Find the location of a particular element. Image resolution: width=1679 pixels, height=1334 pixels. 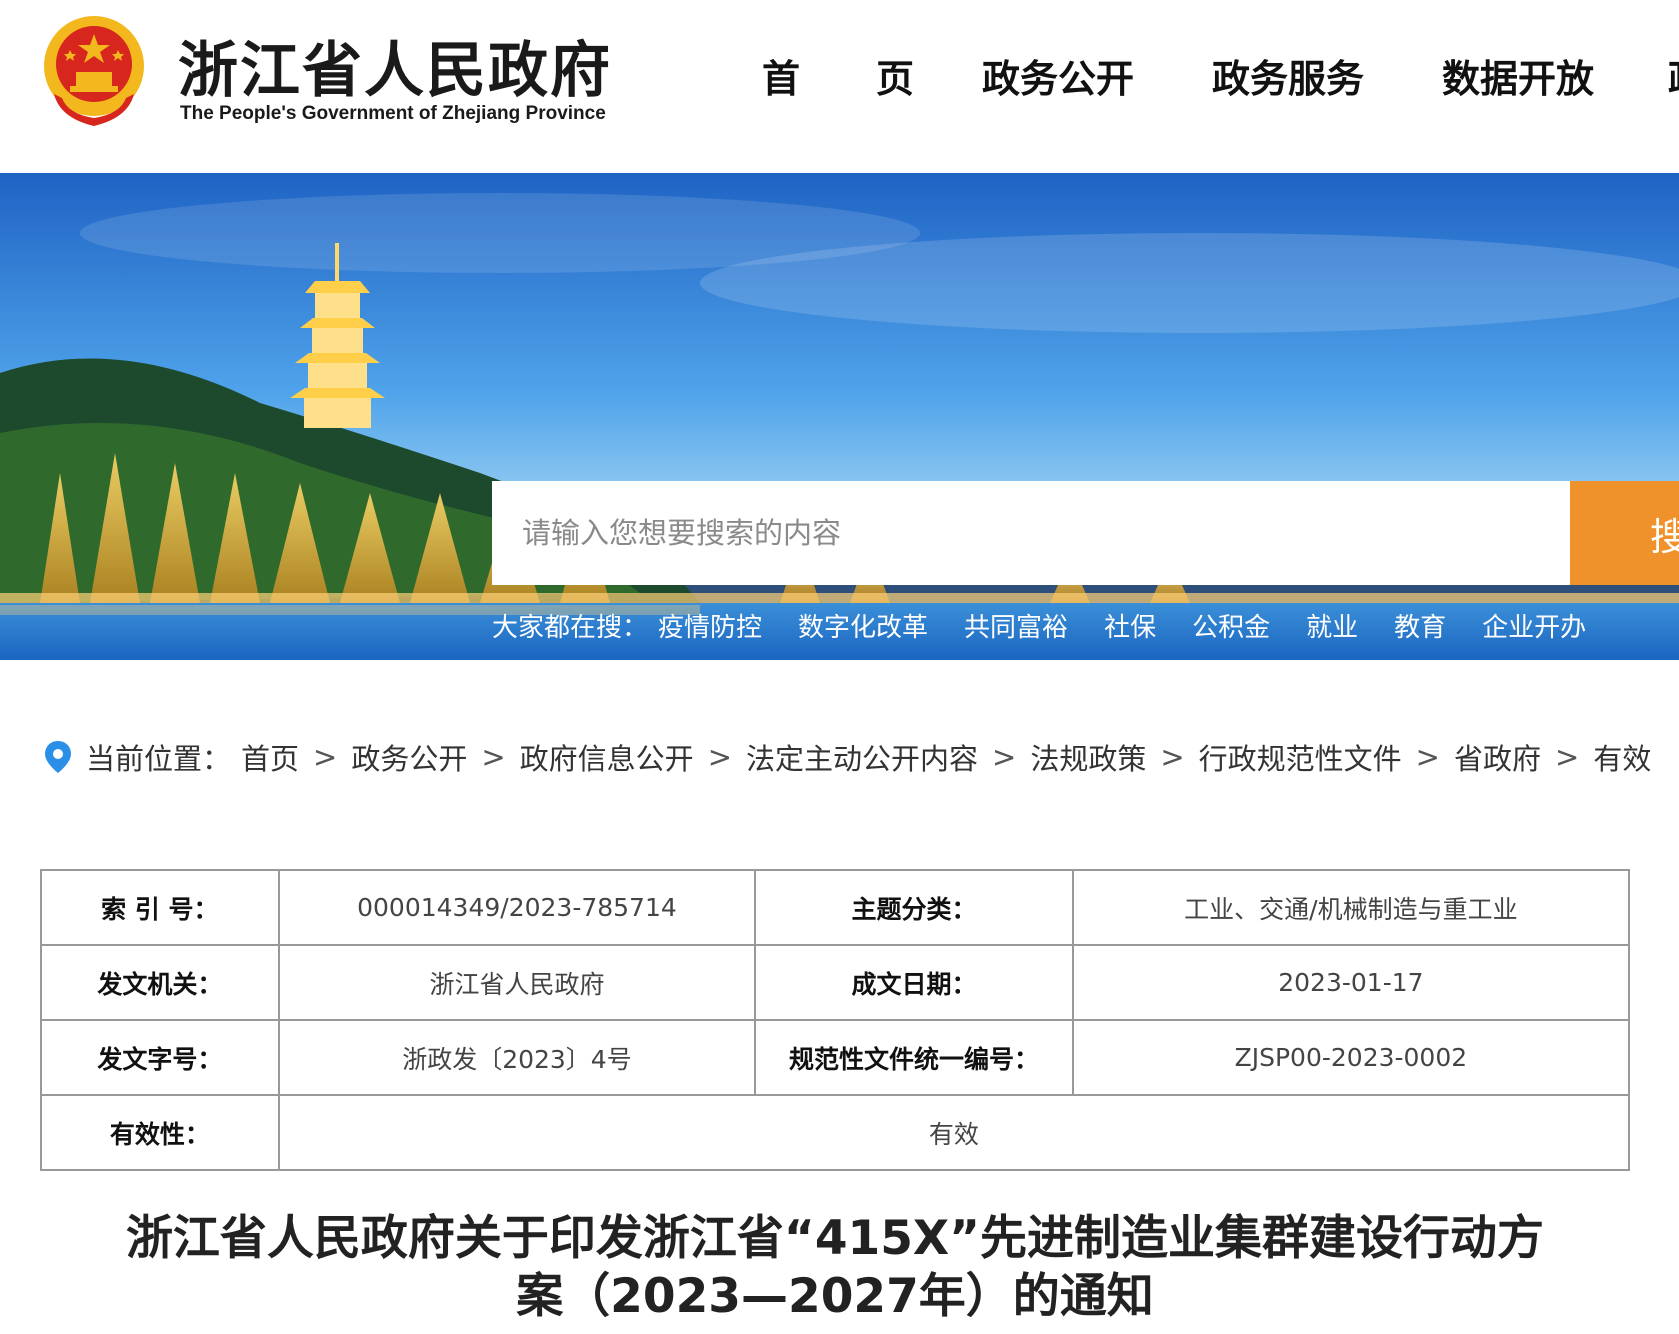

hot-searches: 大家都在搜： 疫情防控 数字化改革 共同富裕 社保 公积金 就业 教育 企业开办 is located at coordinates (1057, 625).